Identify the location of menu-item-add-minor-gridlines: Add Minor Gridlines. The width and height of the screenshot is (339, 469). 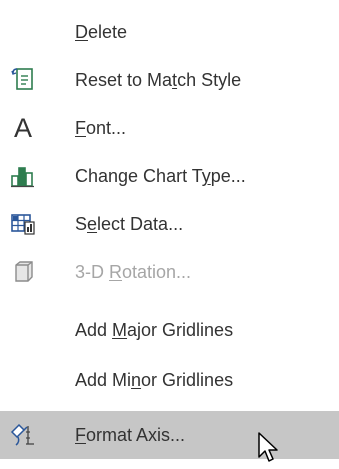
(169, 380).